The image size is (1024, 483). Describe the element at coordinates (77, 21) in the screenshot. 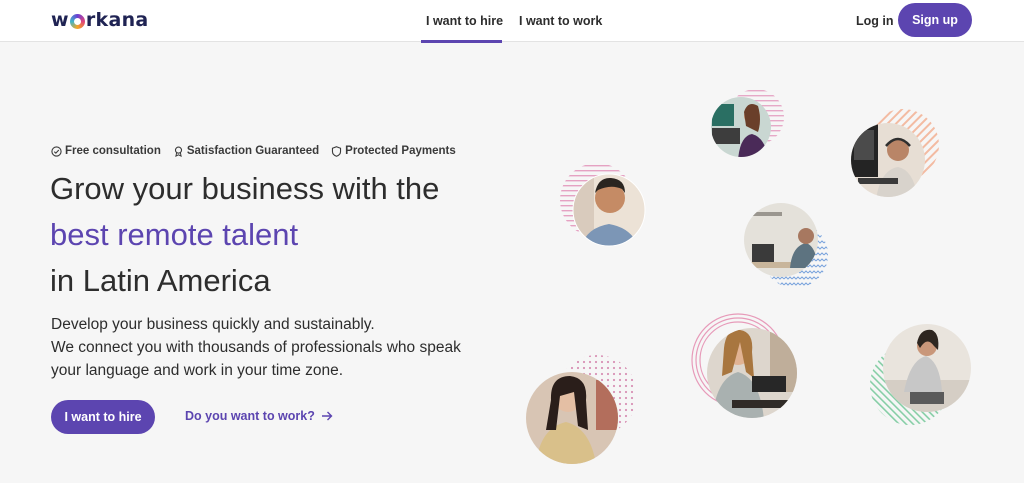

I see `logo-mark-icon` at that location.